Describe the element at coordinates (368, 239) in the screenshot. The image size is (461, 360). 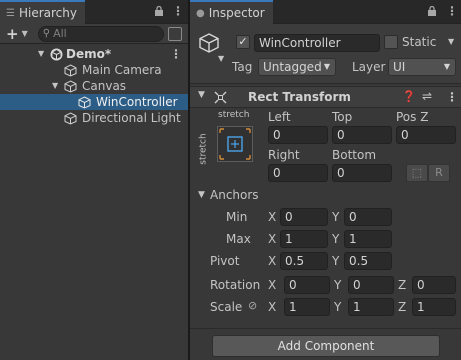
I see `anchor-max-y-input: 1` at that location.